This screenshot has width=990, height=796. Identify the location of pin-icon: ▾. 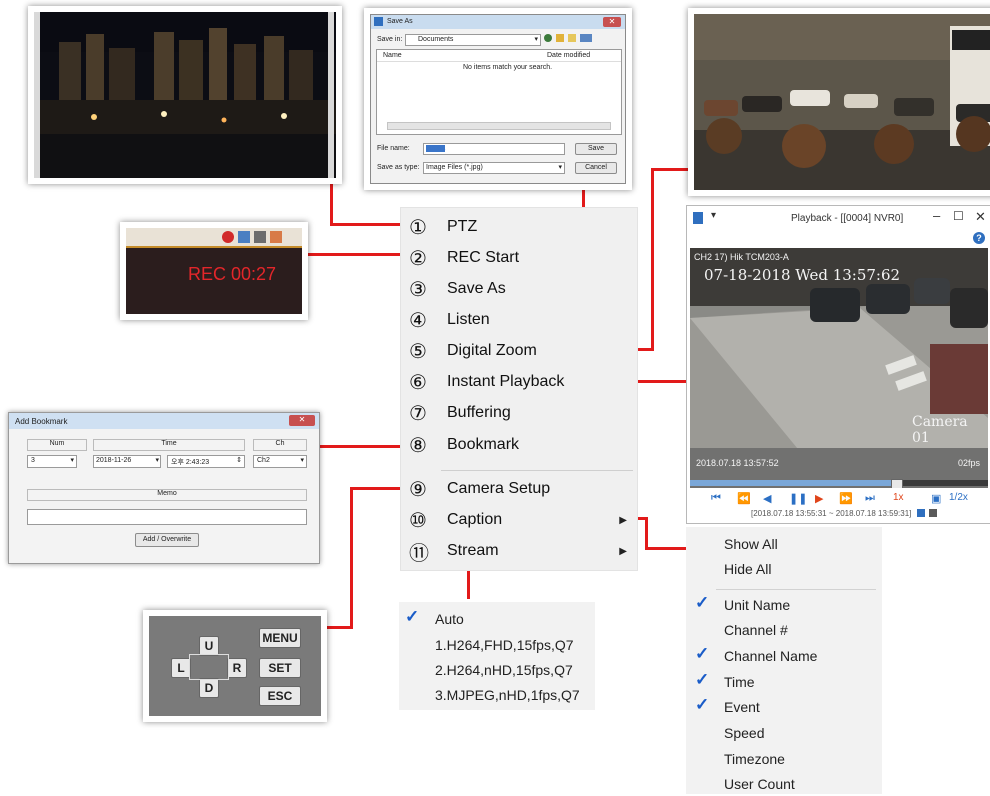
(713, 215).